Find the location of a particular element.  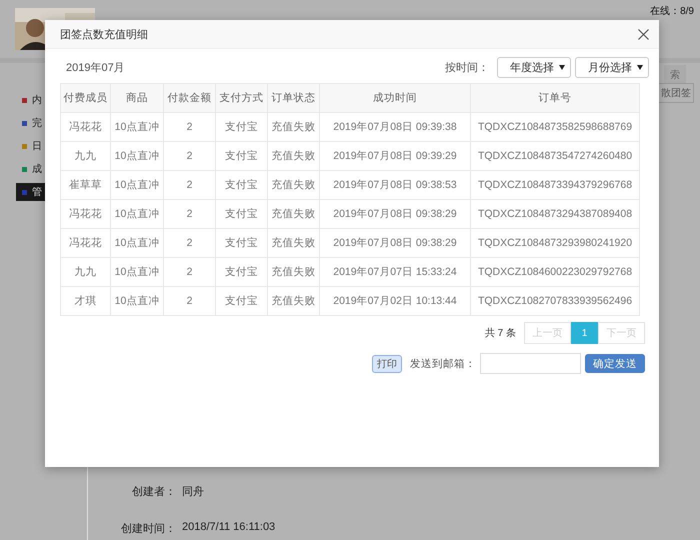

online-count: 在线：8/9 is located at coordinates (672, 11).